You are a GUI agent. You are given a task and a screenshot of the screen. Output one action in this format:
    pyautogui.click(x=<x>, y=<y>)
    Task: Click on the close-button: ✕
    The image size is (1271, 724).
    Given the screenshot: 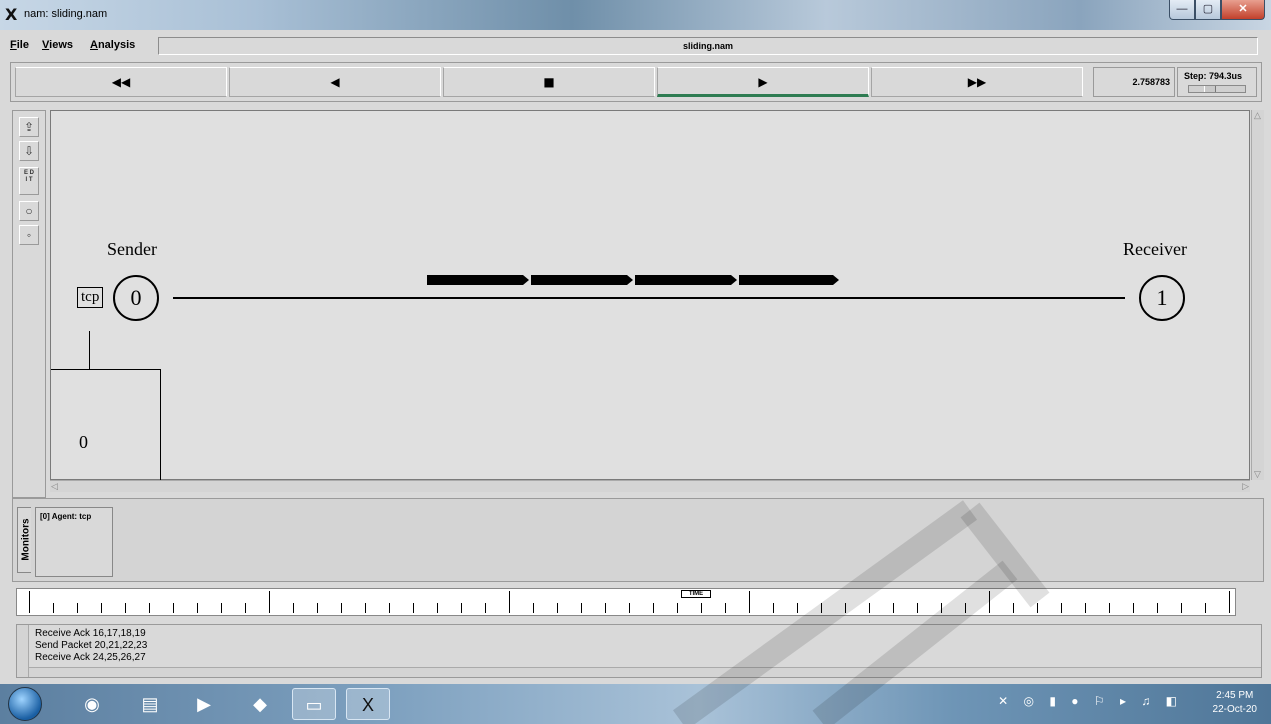 What is the action you would take?
    pyautogui.click(x=1243, y=10)
    